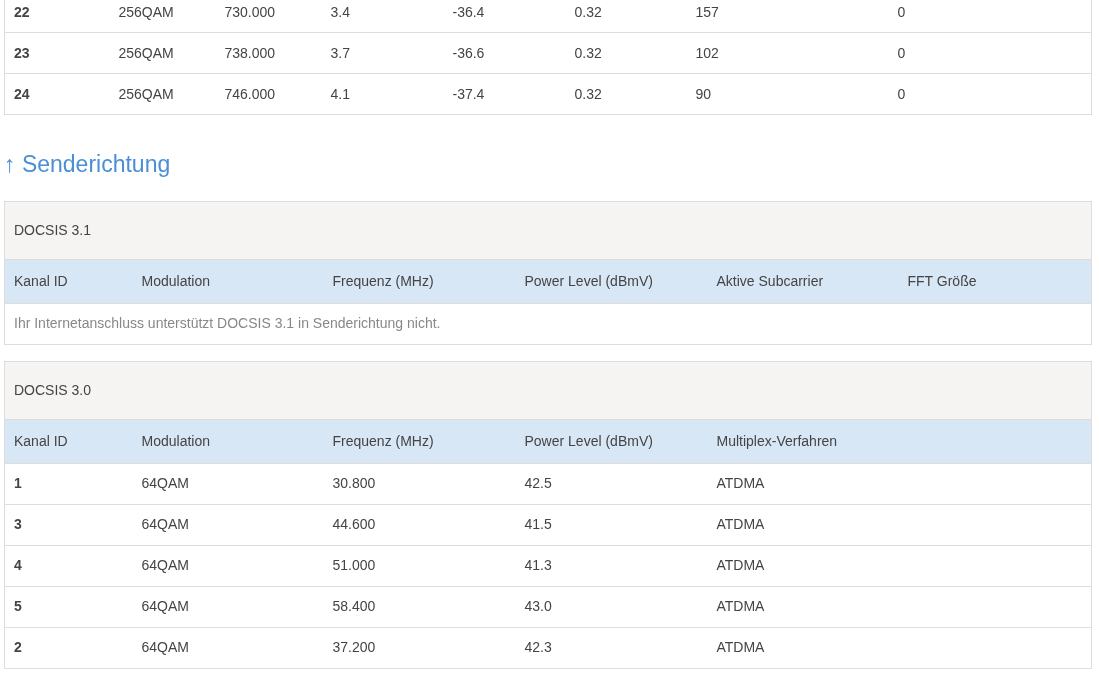 The image size is (1099, 682). Describe the element at coordinates (787, 16) in the screenshot. I see `table-cell: 157` at that location.